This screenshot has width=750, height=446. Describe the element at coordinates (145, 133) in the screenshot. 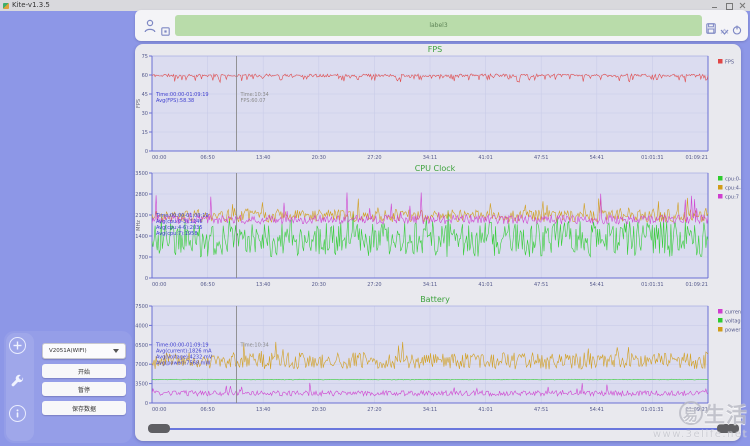

I see `svg-text: 15` at that location.